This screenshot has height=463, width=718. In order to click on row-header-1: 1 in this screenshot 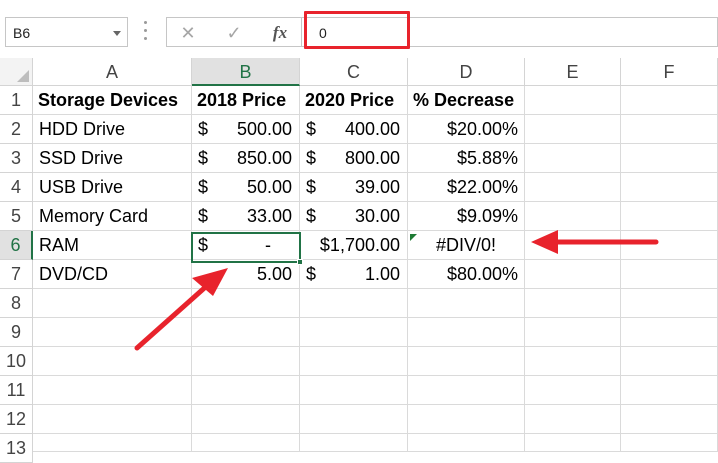, I will do `click(16, 100)`.